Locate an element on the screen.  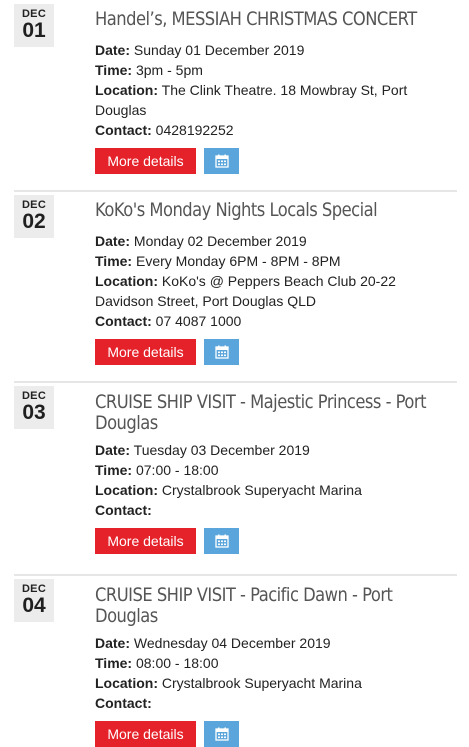
event-contact: Contact: 07 4087 1000 is located at coordinates (276, 321).